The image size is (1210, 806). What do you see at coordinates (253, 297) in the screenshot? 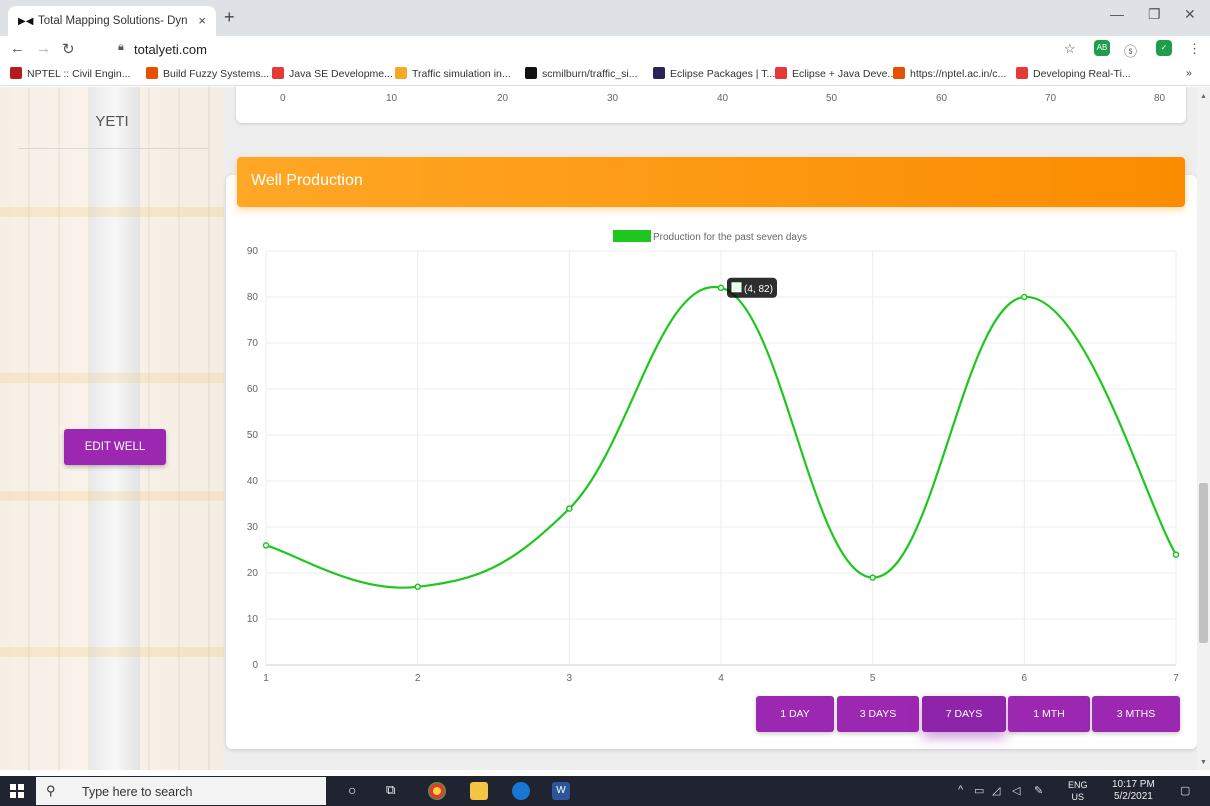
I see `y-tick-label: 80` at bounding box center [253, 297].